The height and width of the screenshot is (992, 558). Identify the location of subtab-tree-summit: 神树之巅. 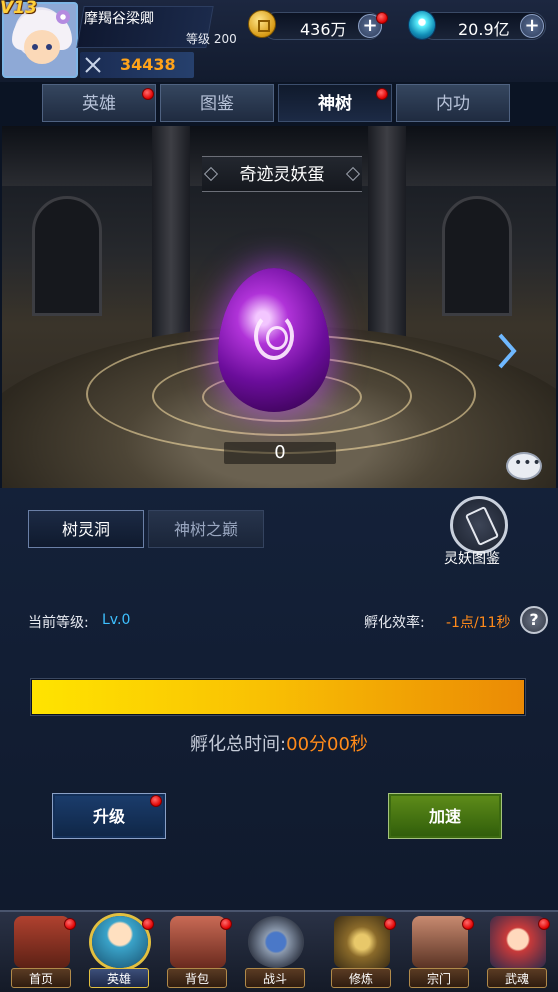
(206, 529).